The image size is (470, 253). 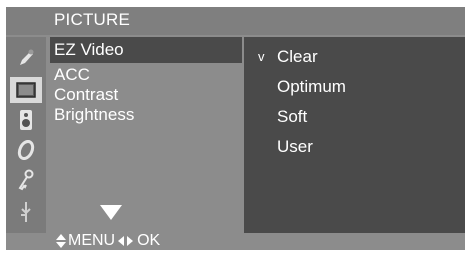 I want to click on key-icon, so click(x=26, y=180).